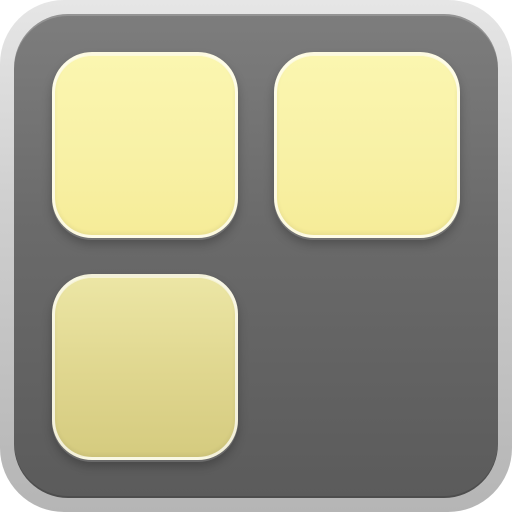  I want to click on tile-bottom-left, so click(145, 367).